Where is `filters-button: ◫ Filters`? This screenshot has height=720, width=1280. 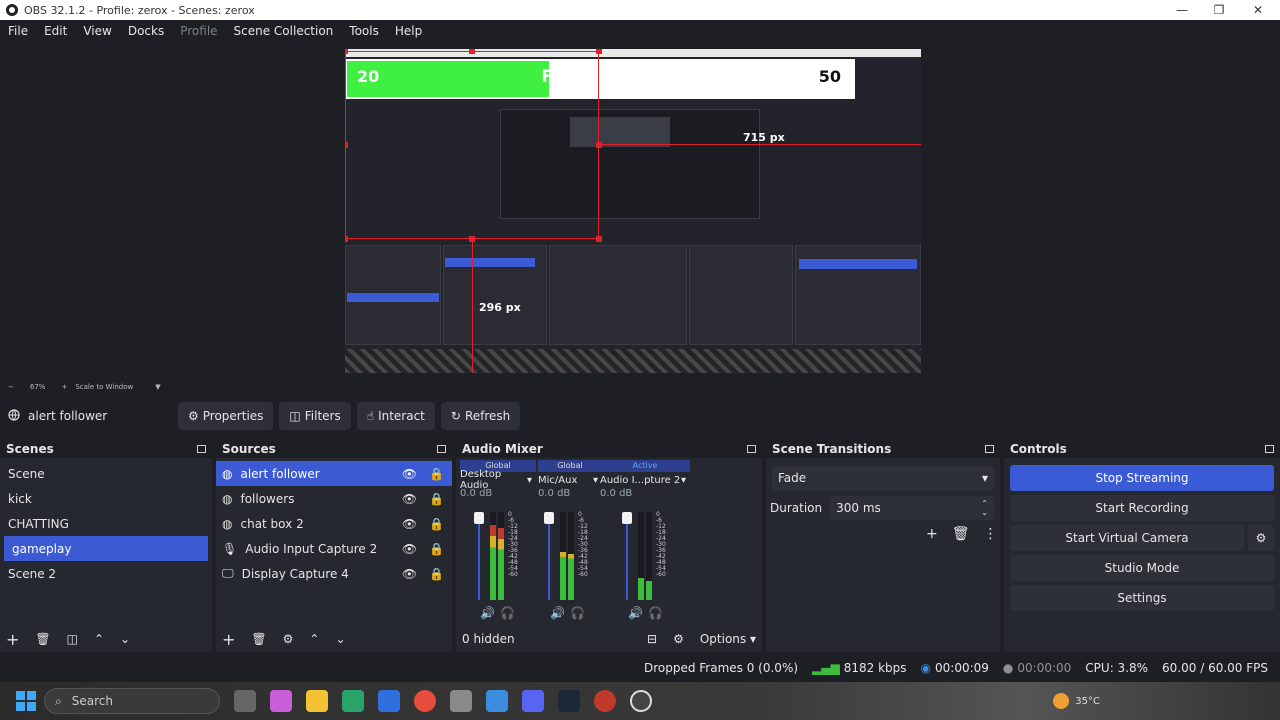
filters-button: ◫ Filters is located at coordinates (315, 416).